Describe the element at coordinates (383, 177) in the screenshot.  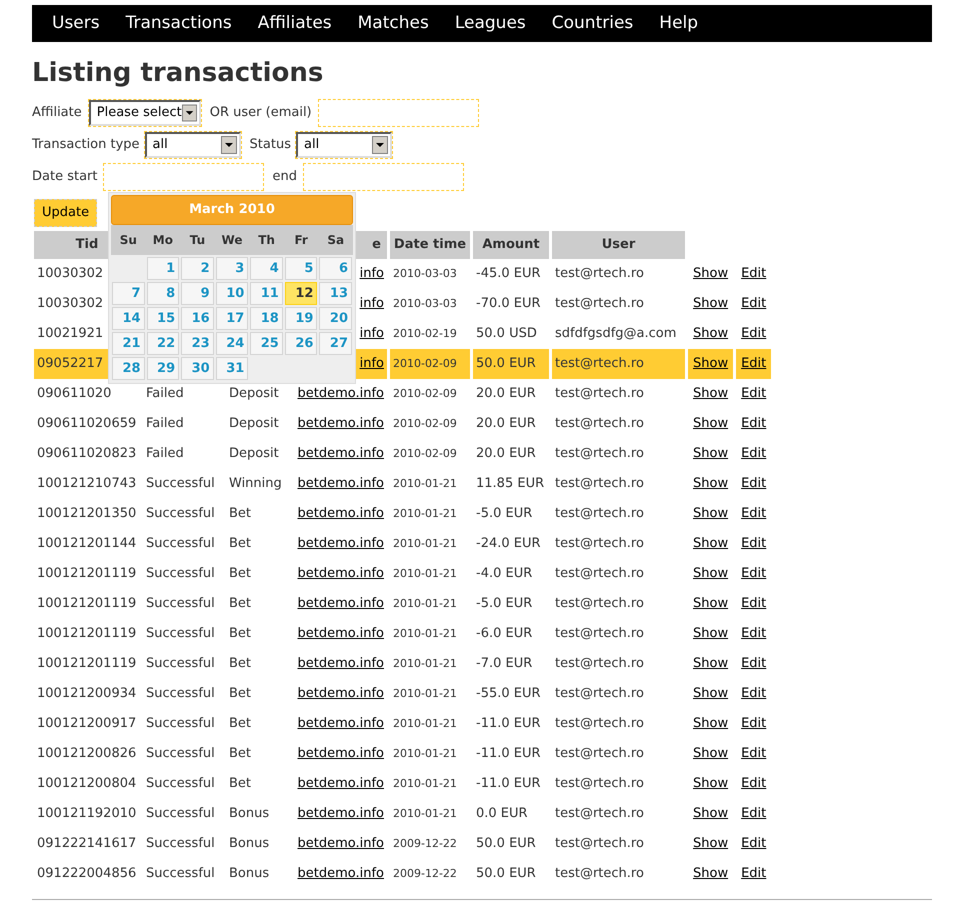
I see `date-end-field` at that location.